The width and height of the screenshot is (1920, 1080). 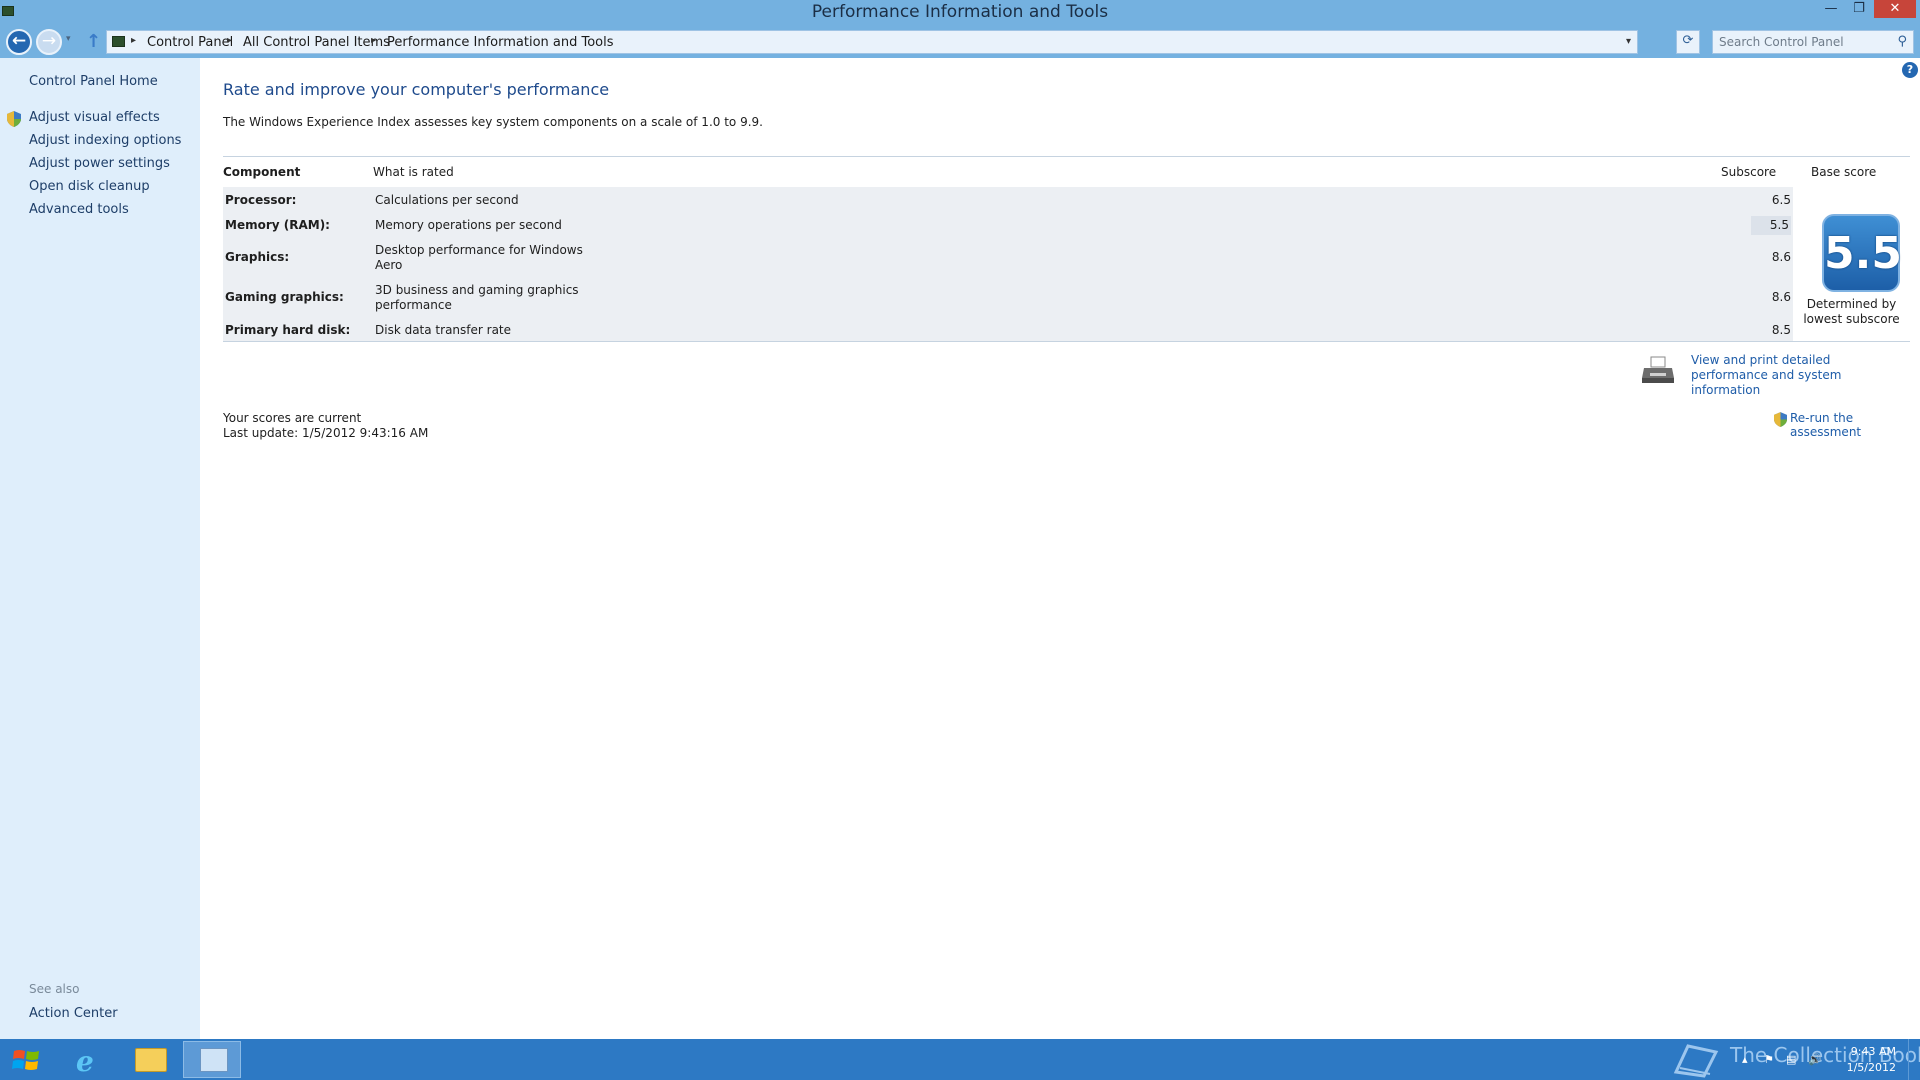 I want to click on row-hard-disk-label: Primary hard disk:, so click(x=288, y=330).